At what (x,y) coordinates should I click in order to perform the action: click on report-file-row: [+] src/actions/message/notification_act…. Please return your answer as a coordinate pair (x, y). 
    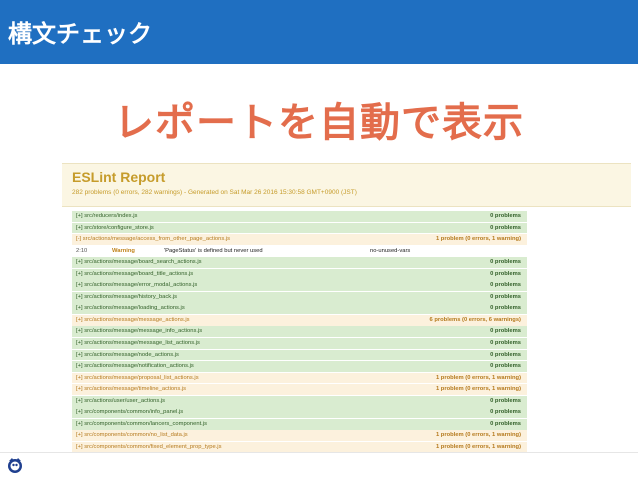
    Looking at the image, I should click on (299, 366).